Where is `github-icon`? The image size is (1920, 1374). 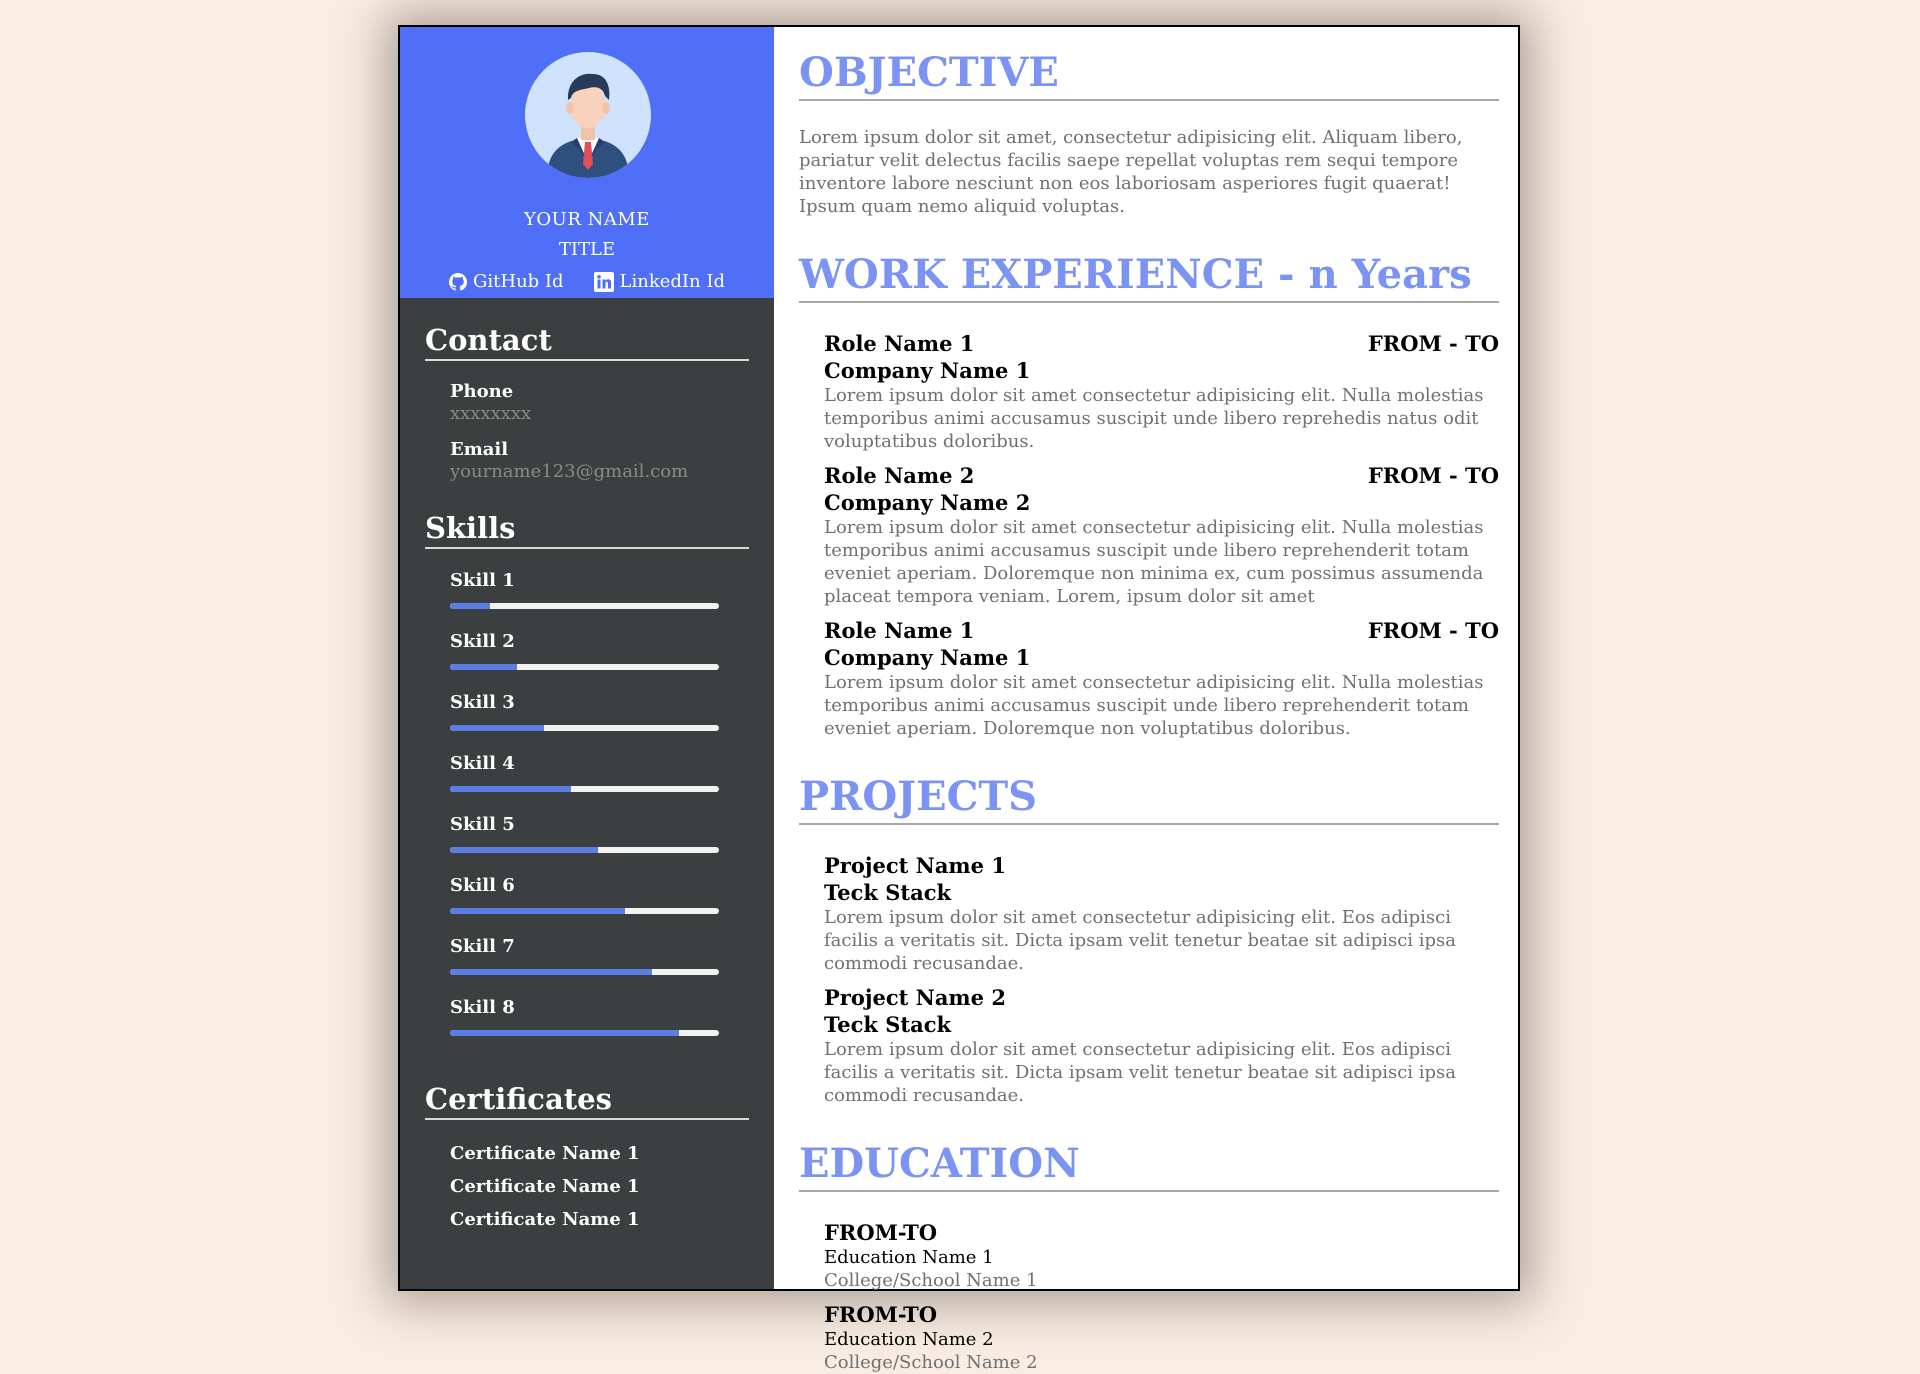
github-icon is located at coordinates (458, 281).